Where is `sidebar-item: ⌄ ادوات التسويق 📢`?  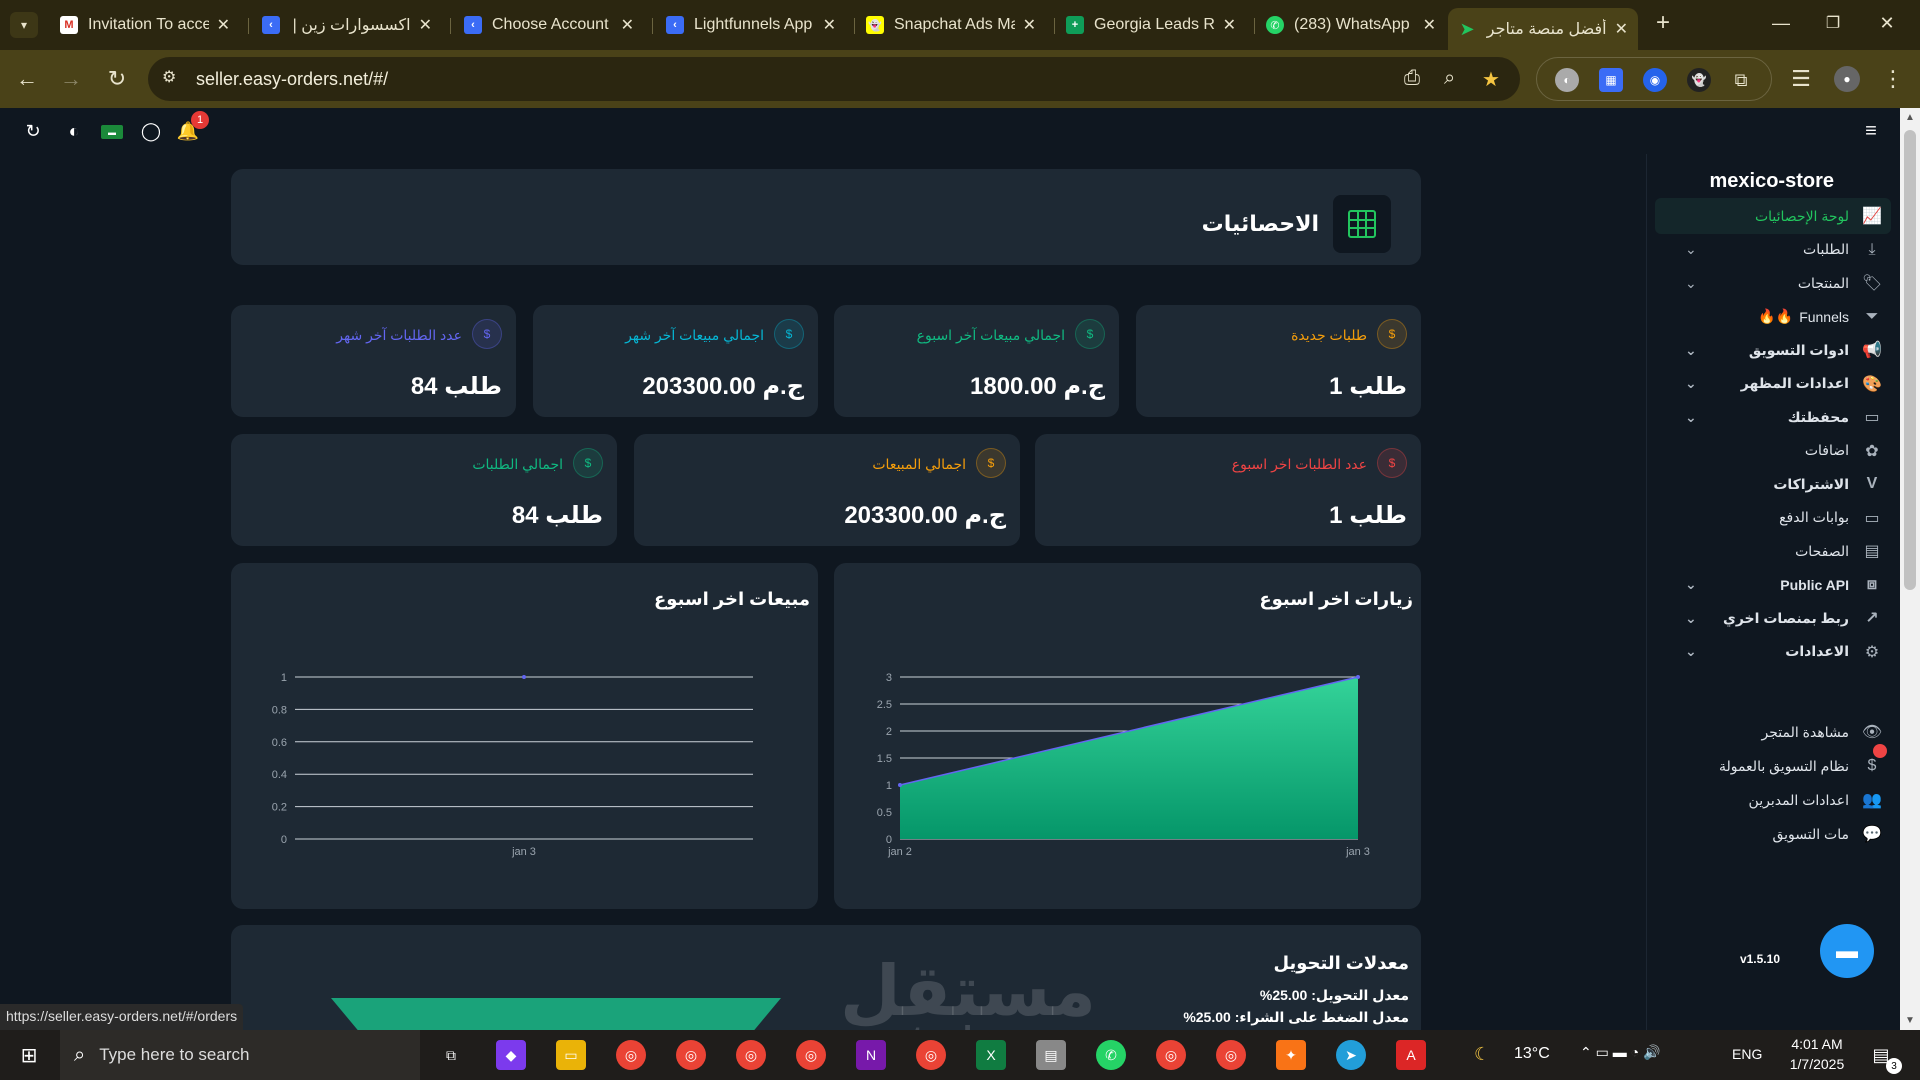
sidebar-item: ⌄ ادوات التسويق 📢 is located at coordinates (1773, 350).